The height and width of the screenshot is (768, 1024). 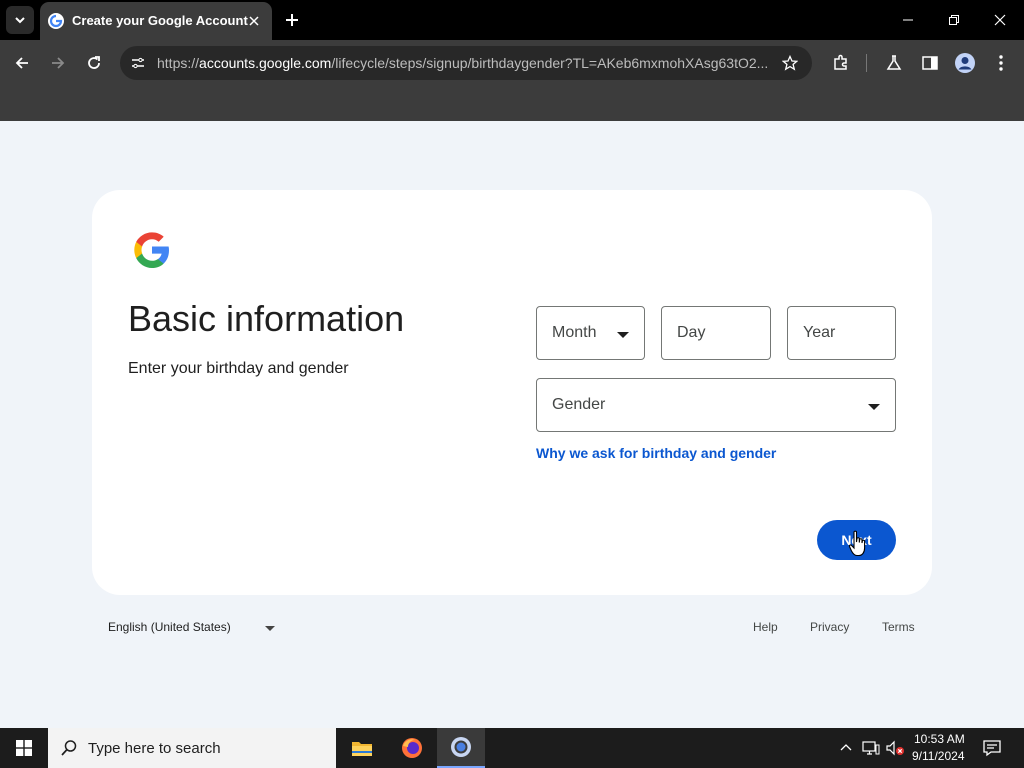 I want to click on more-menu-icon, so click(x=1001, y=63).